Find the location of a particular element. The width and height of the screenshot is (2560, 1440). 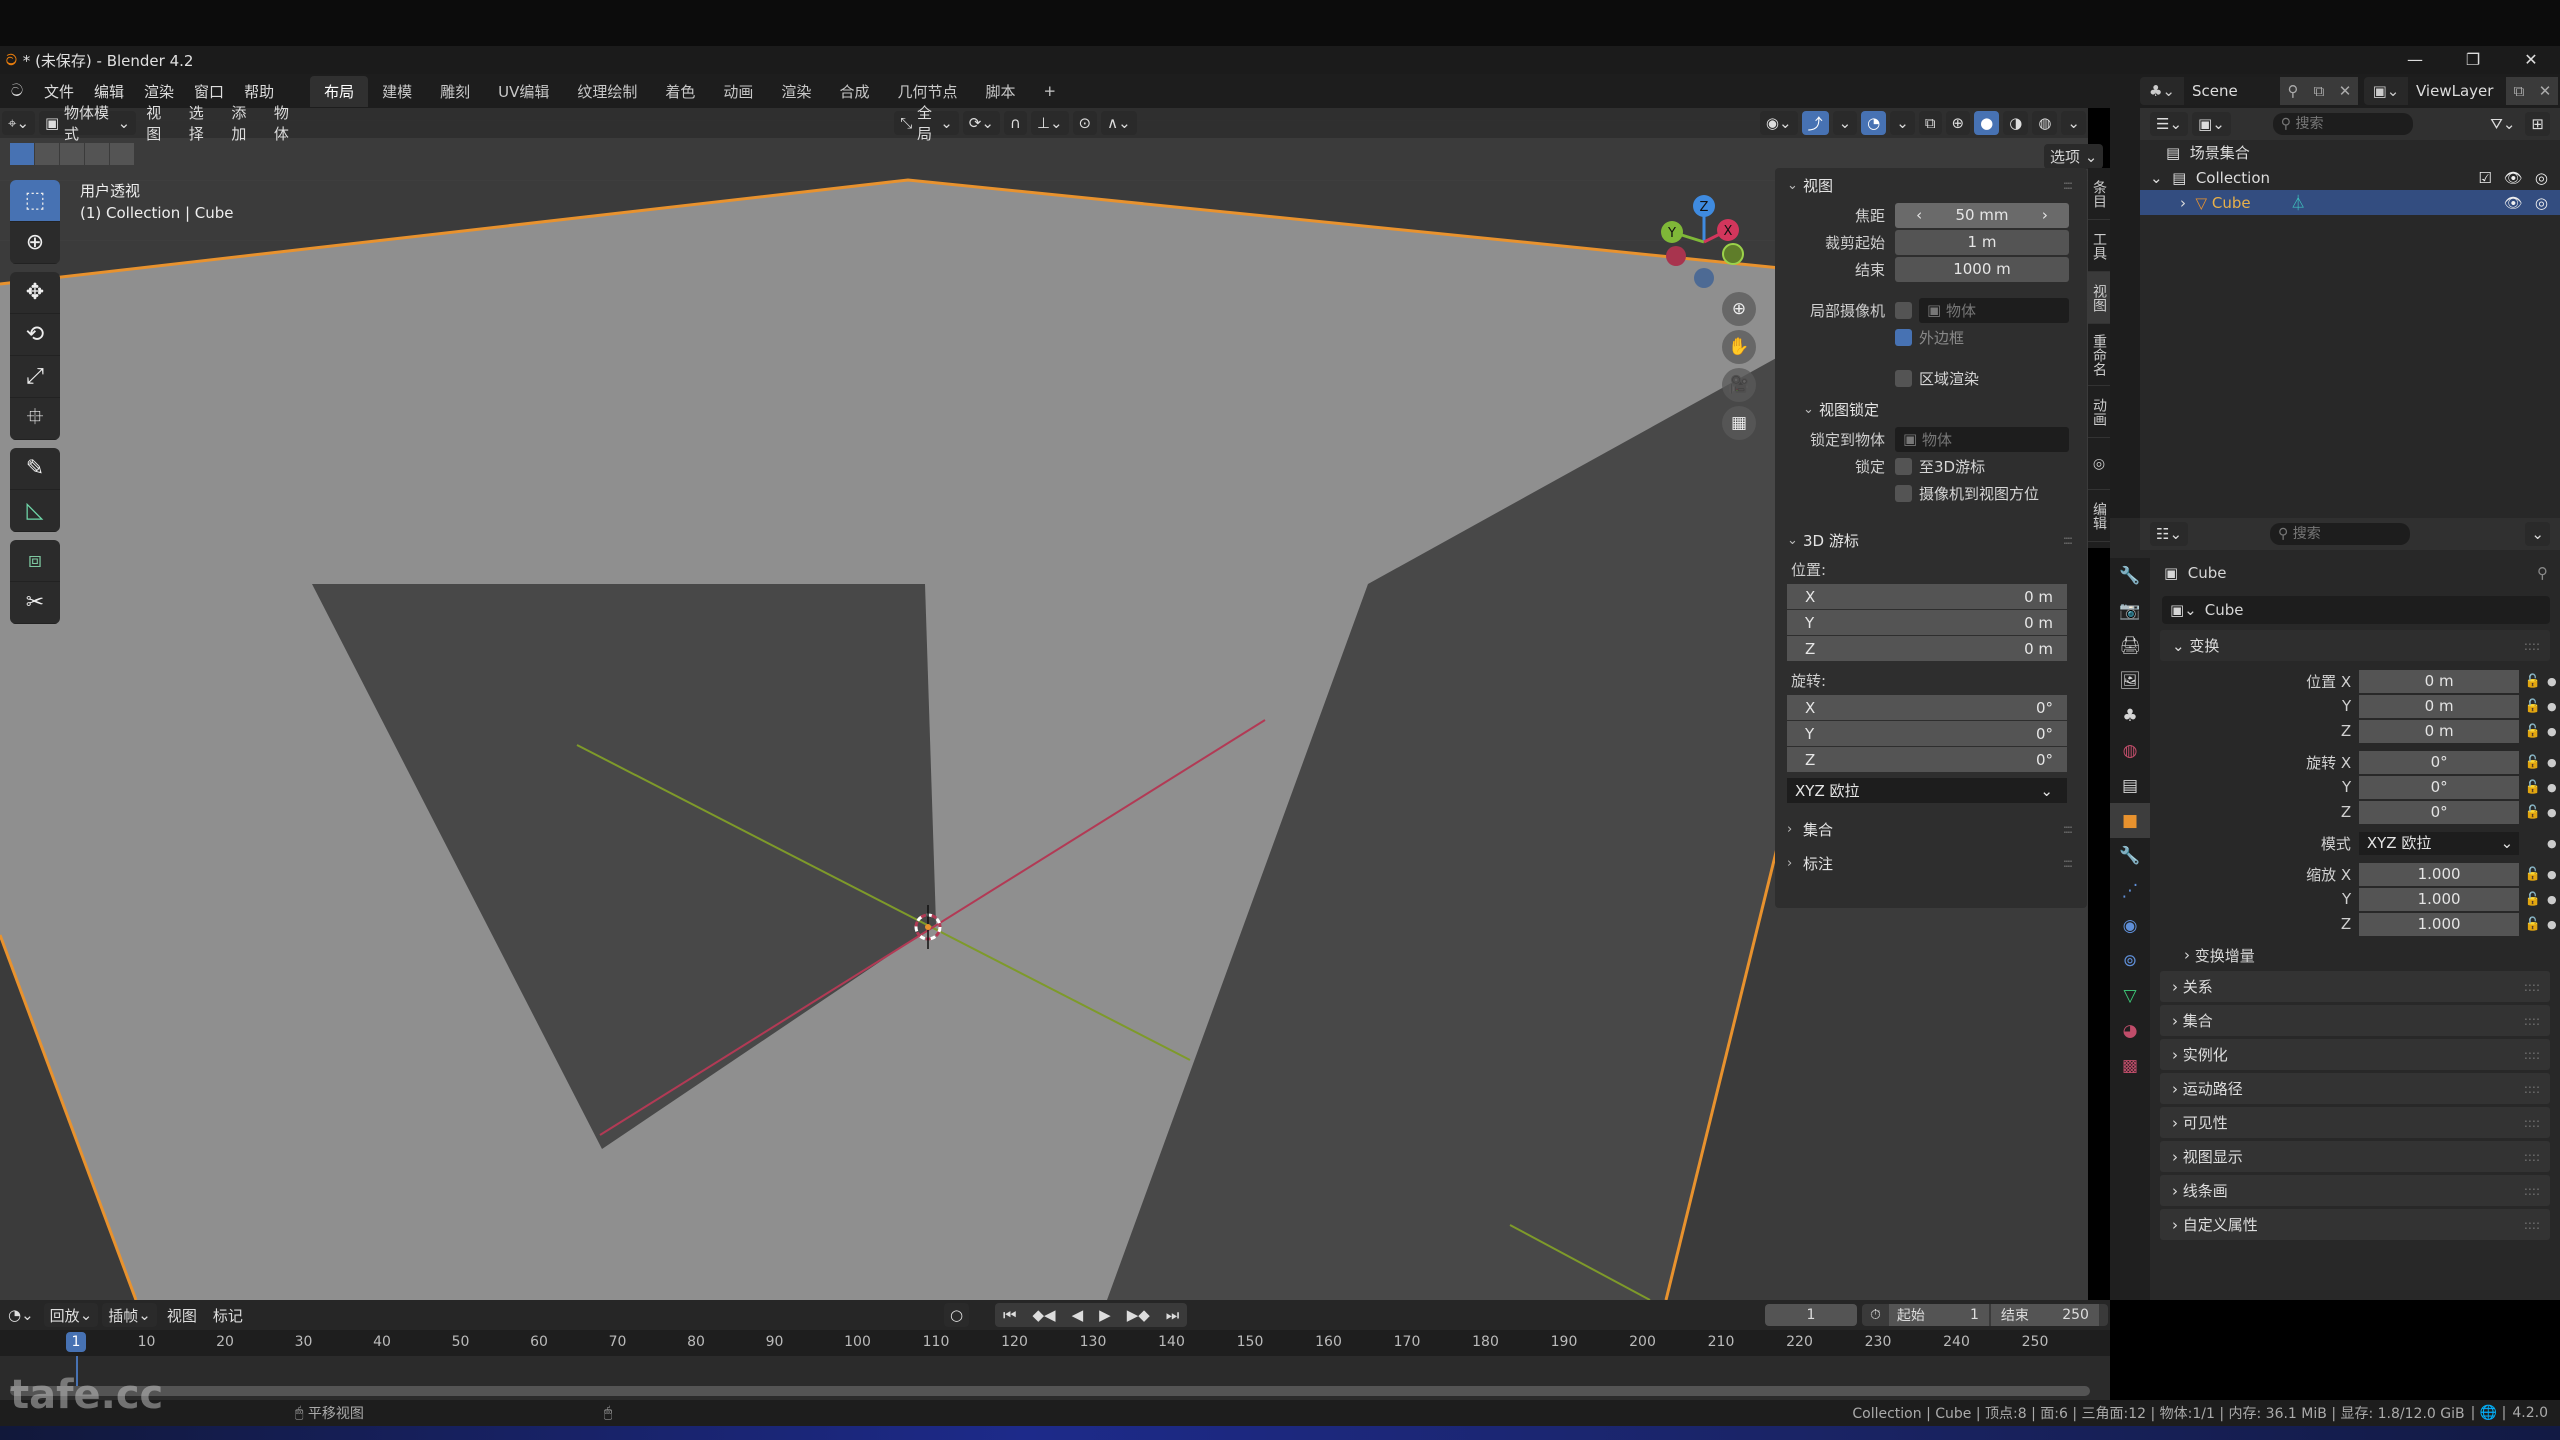

menu-file: 文件 is located at coordinates (59, 91).